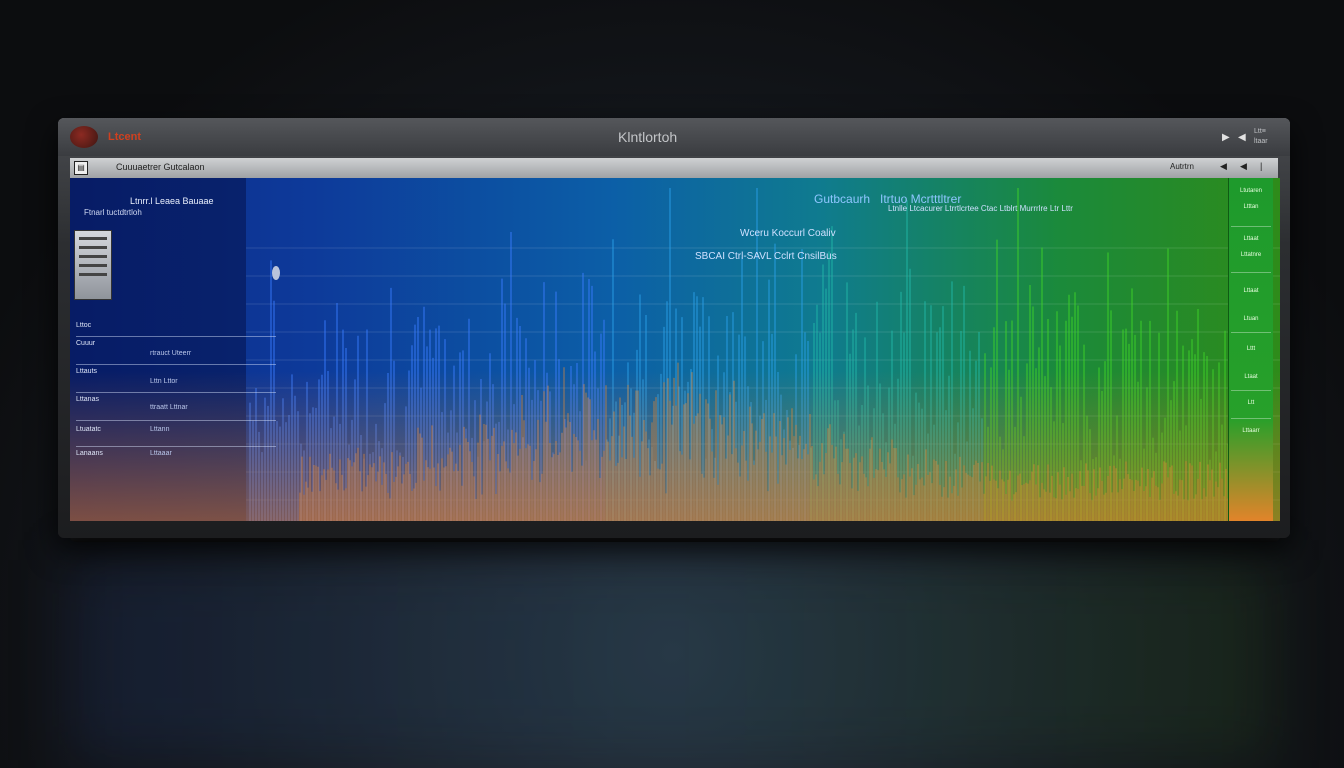  What do you see at coordinates (276, 273) in the screenshot?
I see `playhead-marker` at bounding box center [276, 273].